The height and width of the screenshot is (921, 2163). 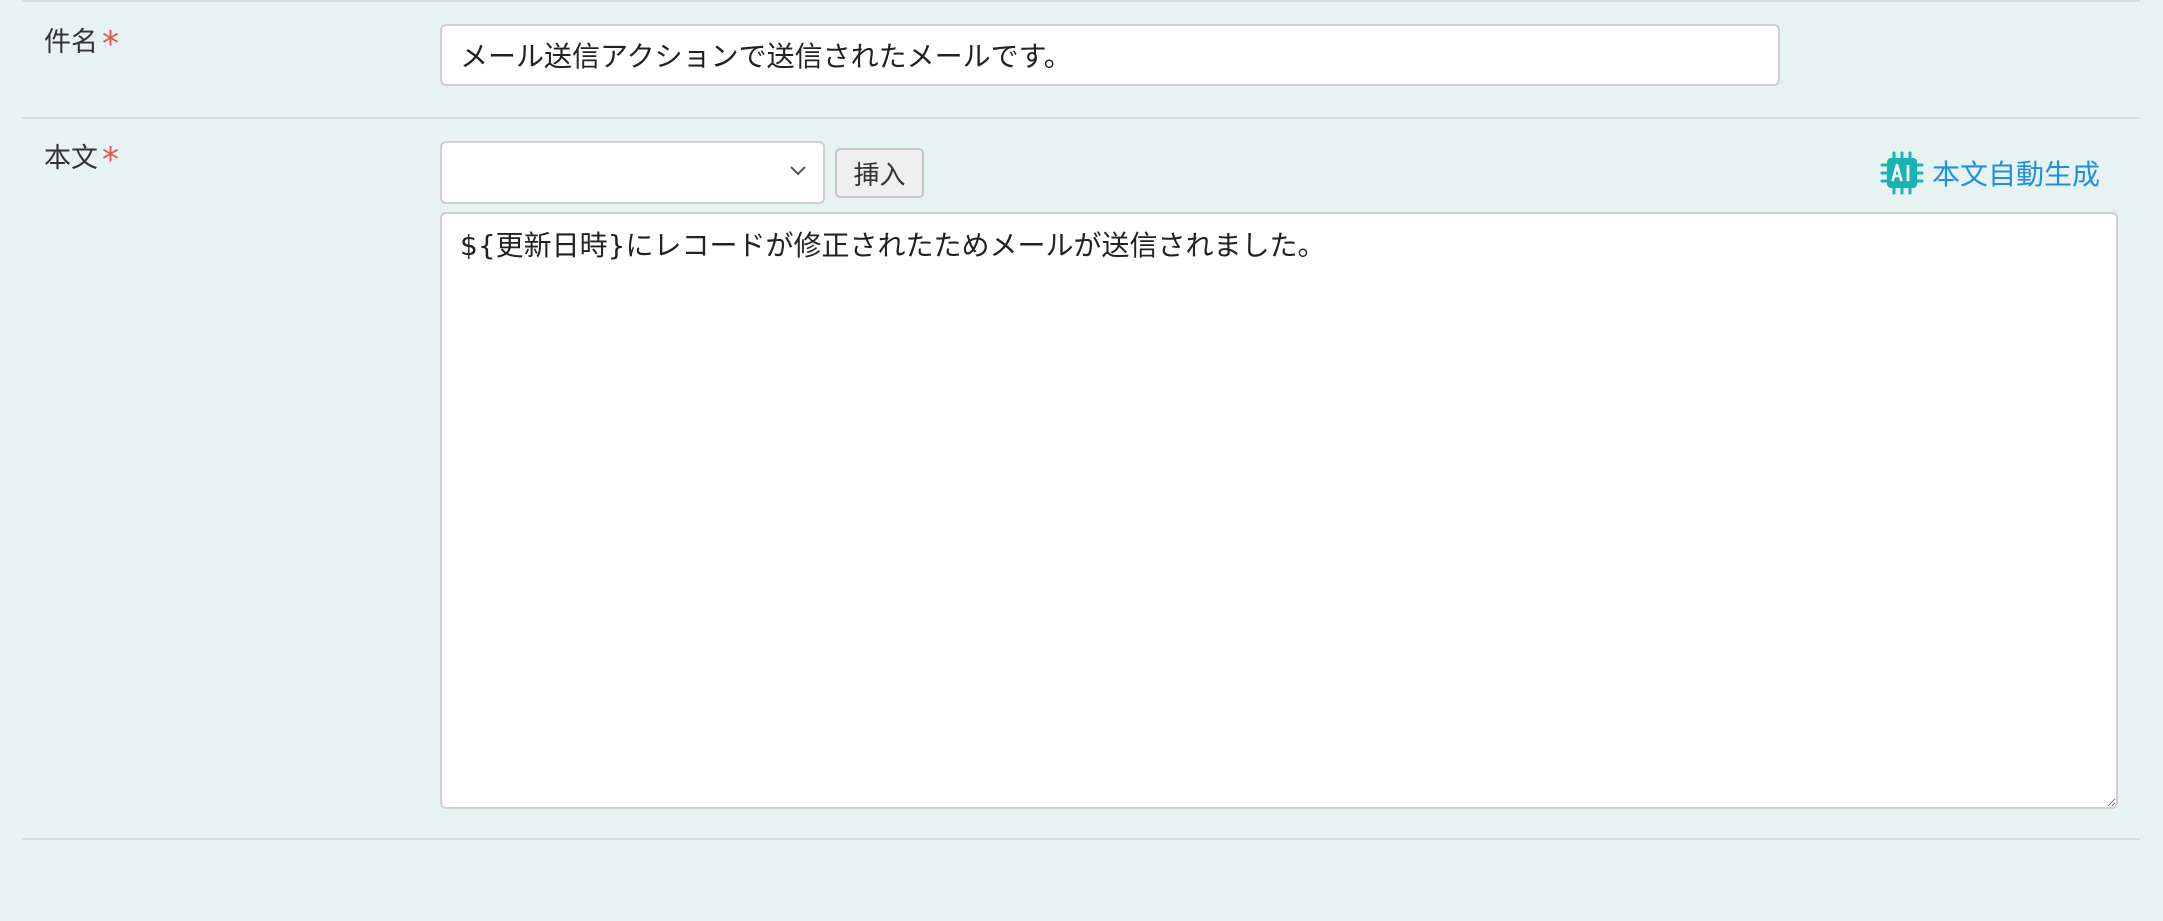 What do you see at coordinates (1081, 839) in the screenshot?
I see `row-divider-bottom` at bounding box center [1081, 839].